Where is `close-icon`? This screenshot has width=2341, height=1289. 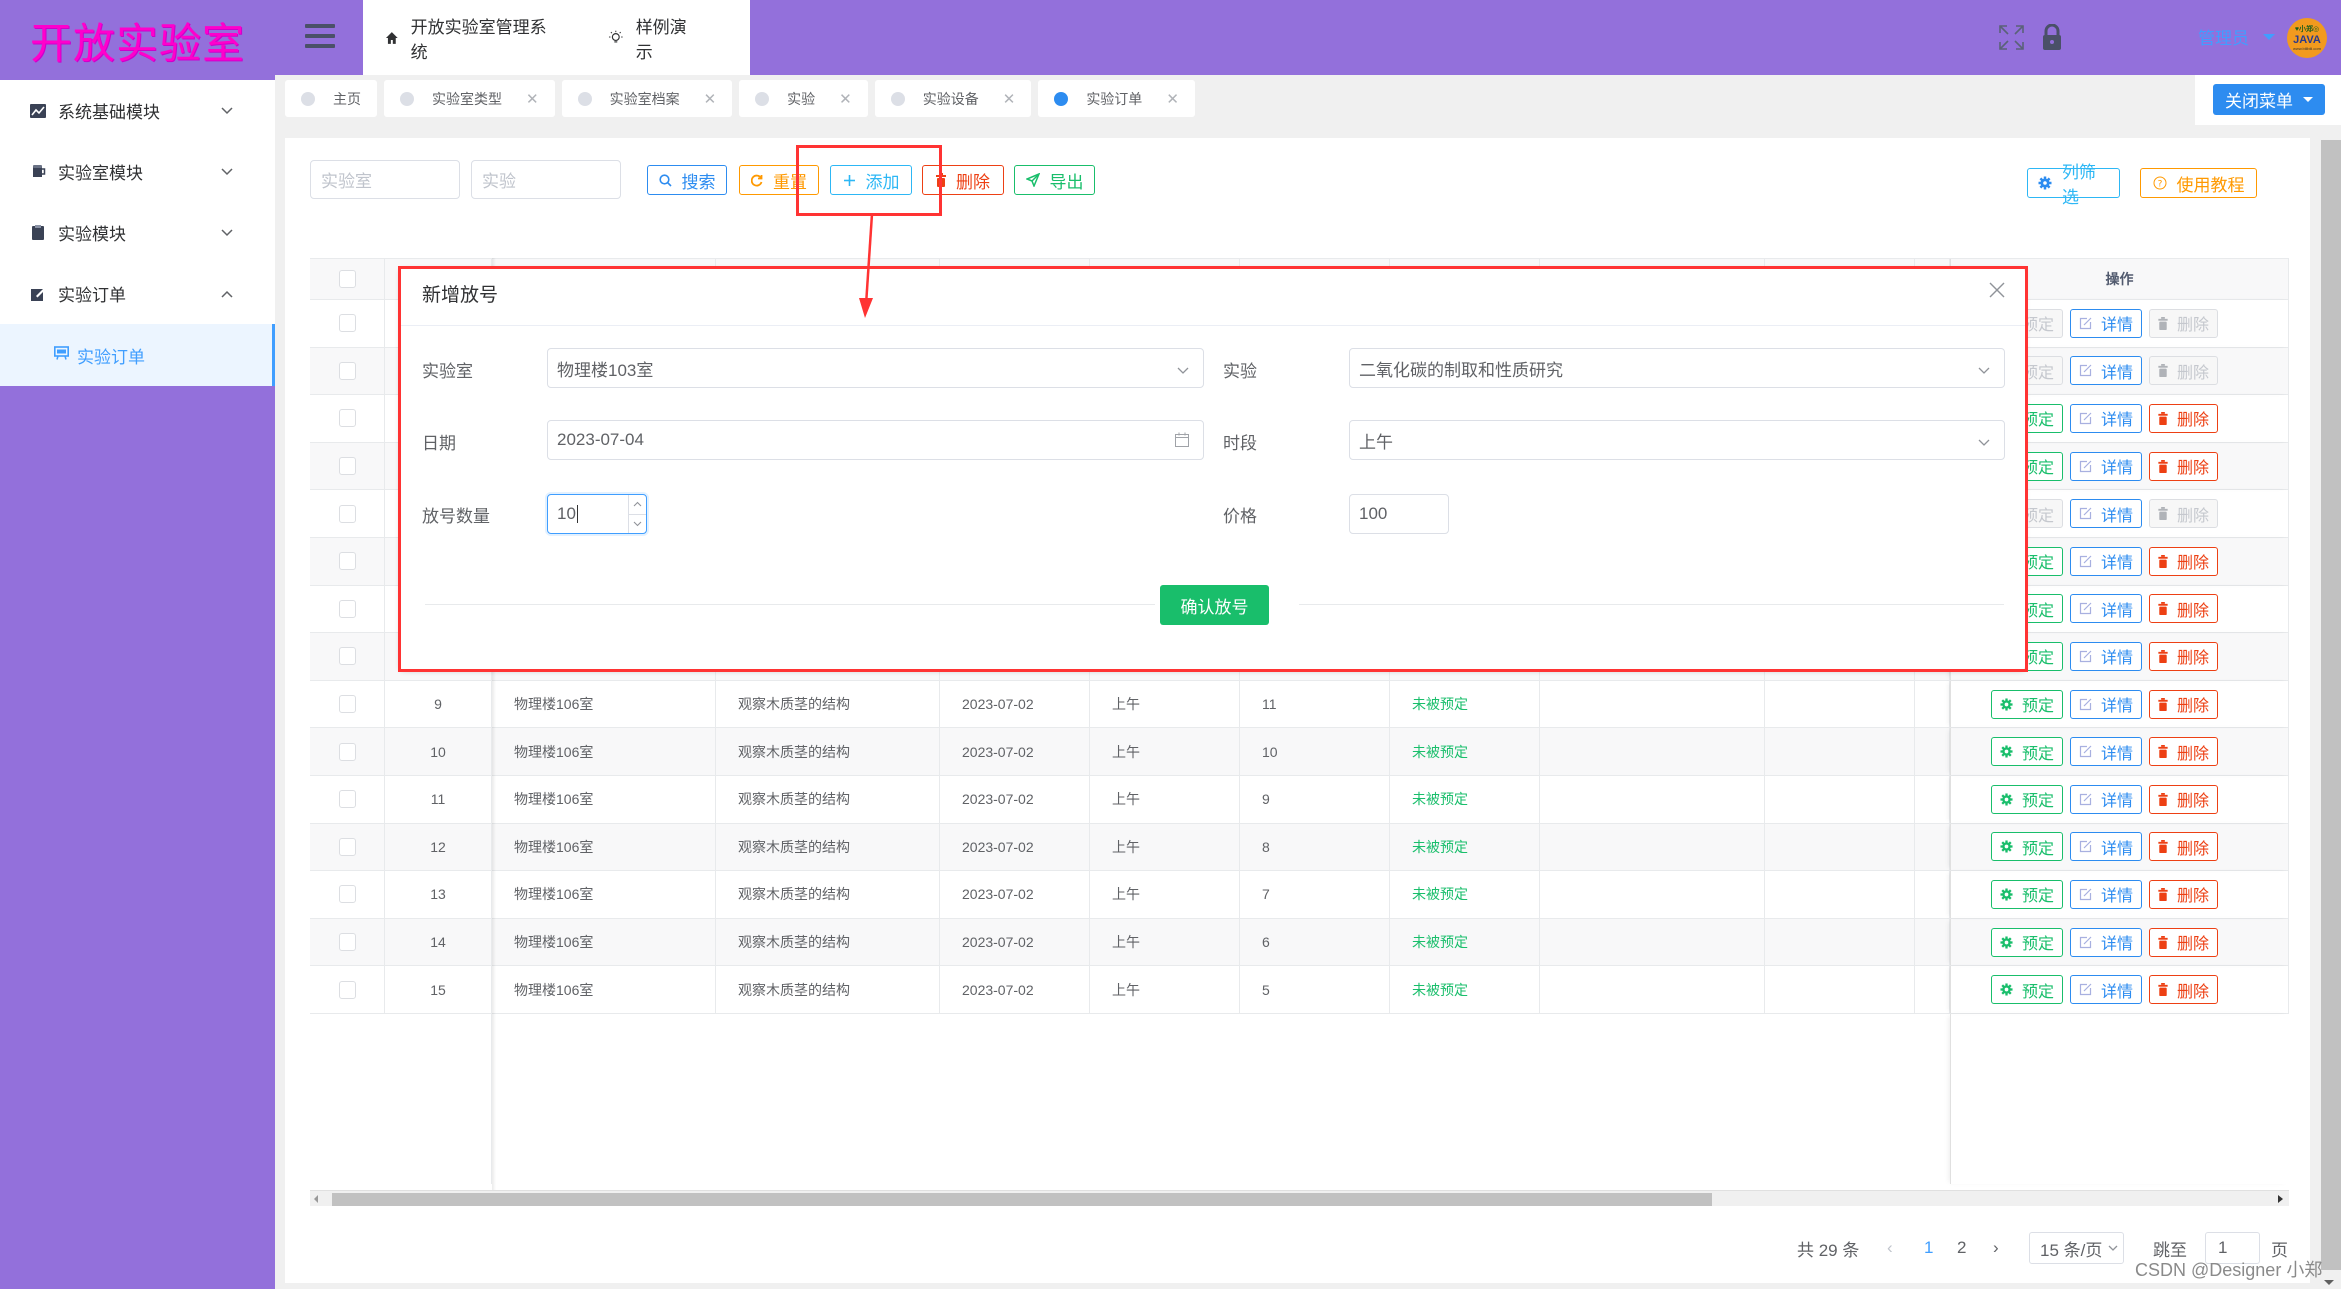 close-icon is located at coordinates (1997, 290).